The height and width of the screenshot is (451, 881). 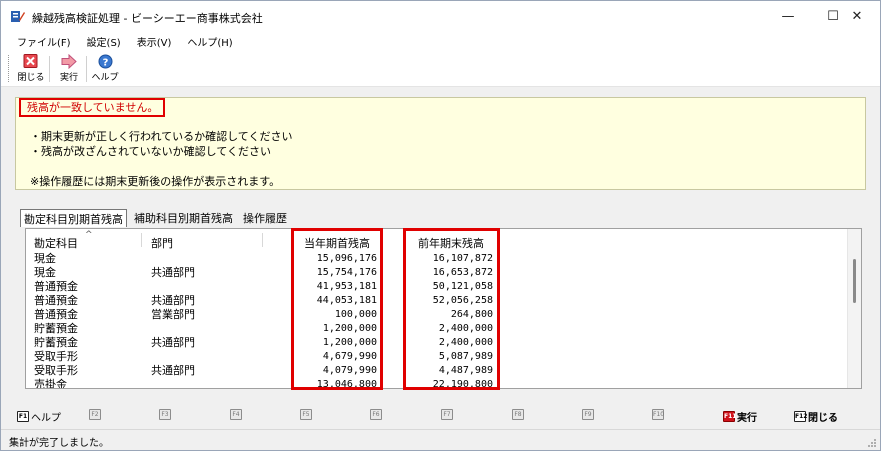 I want to click on cell-previous-closing: 4,487,989, so click(x=465, y=370).